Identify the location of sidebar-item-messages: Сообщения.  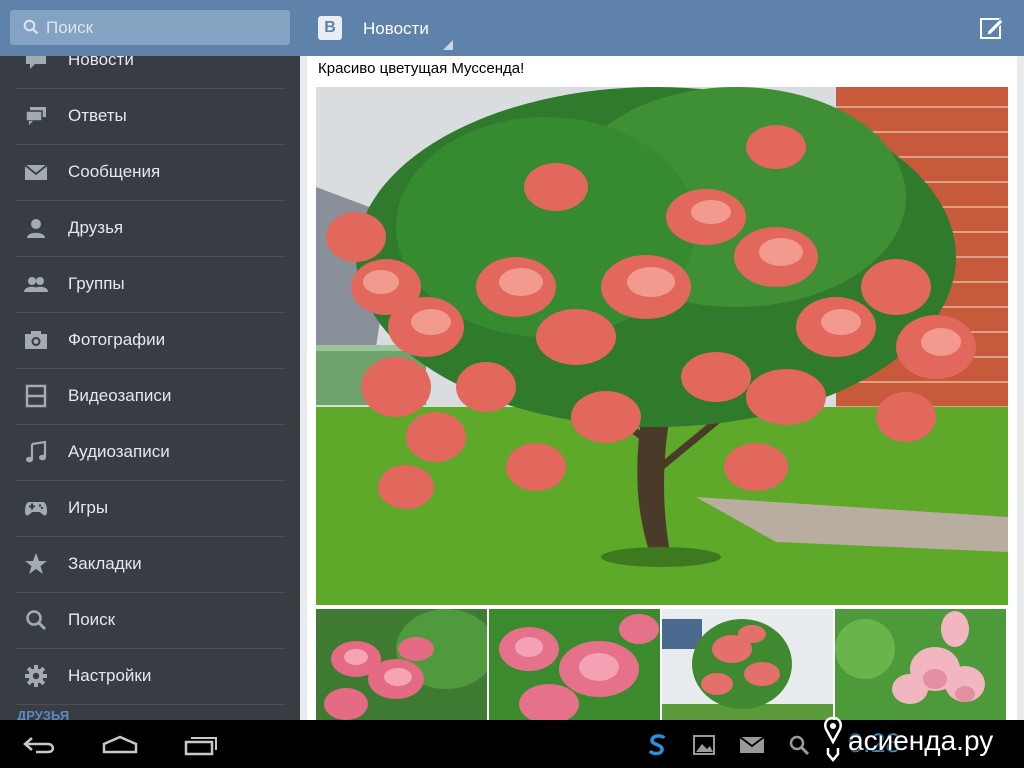
(150, 172).